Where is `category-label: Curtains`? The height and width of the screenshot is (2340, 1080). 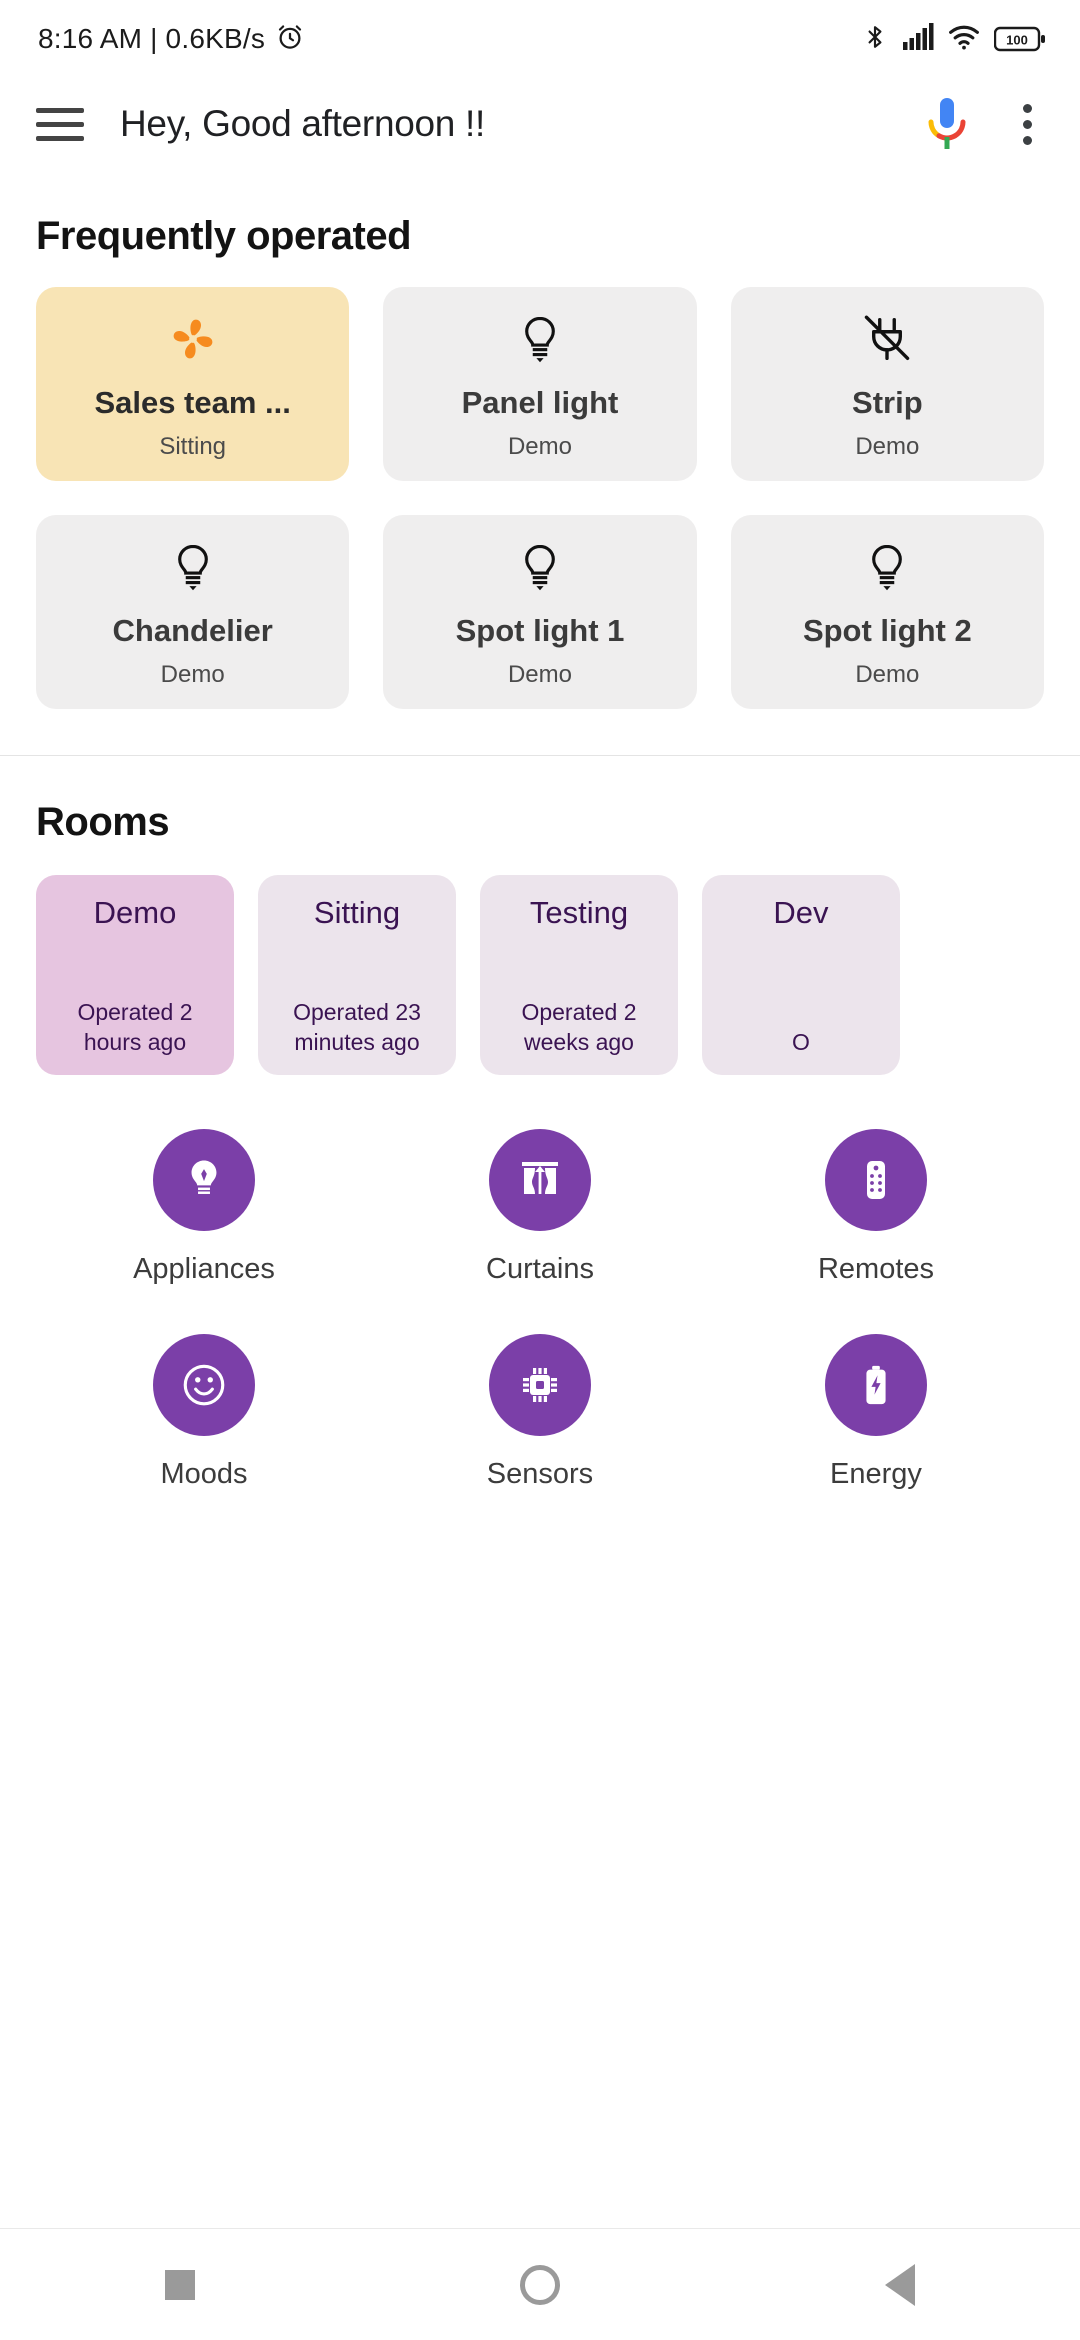 category-label: Curtains is located at coordinates (540, 1269).